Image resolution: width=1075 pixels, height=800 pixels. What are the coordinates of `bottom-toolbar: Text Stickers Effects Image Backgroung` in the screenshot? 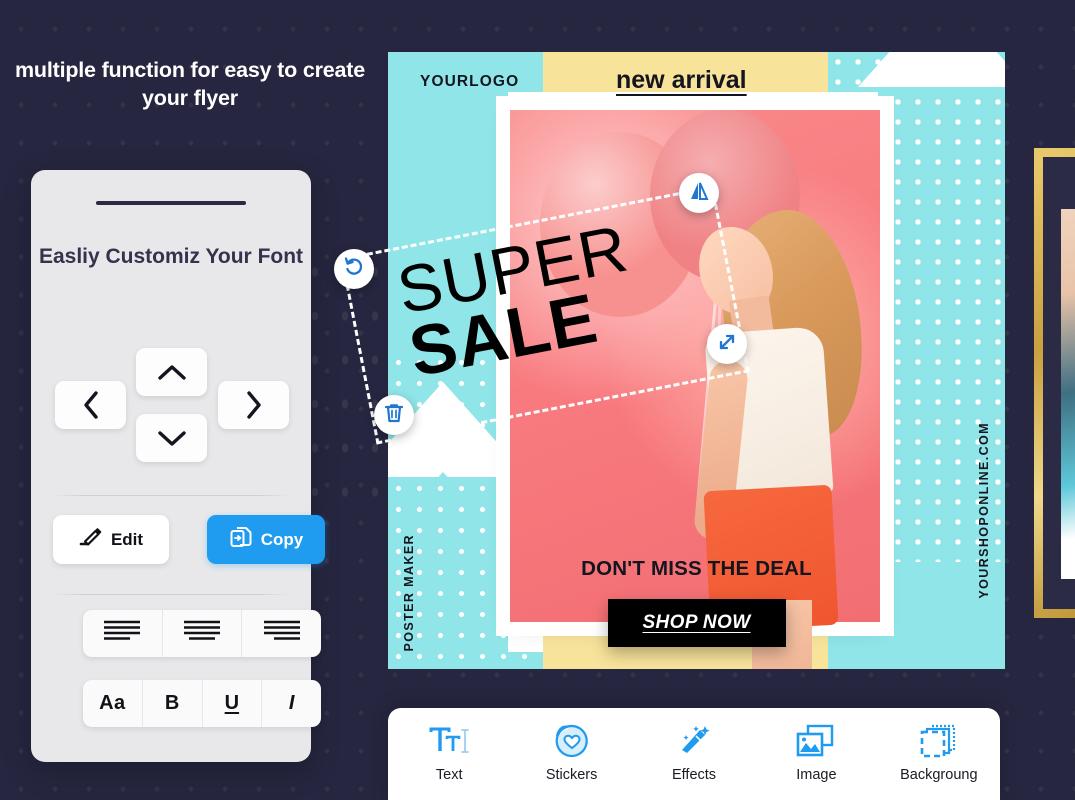 It's located at (694, 754).